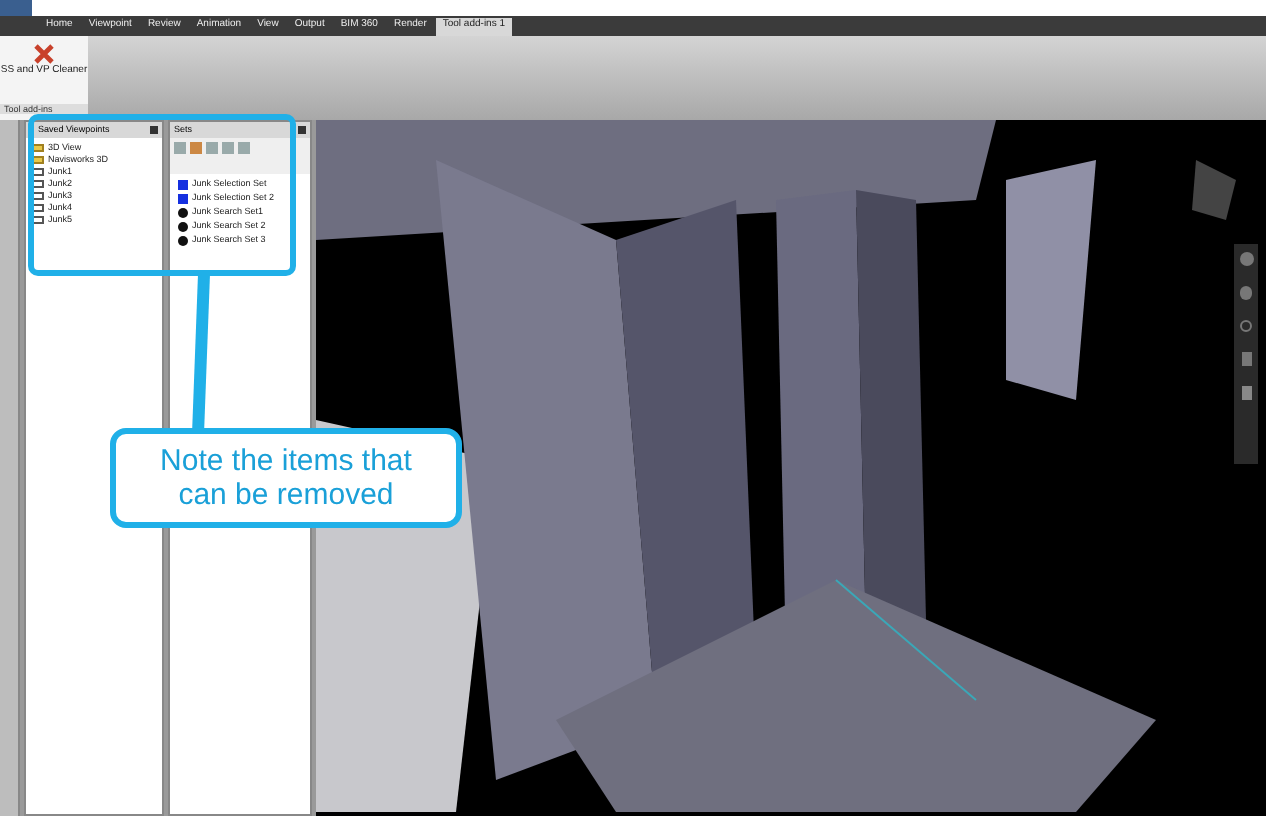  What do you see at coordinates (44, 54) in the screenshot?
I see `cross-icon` at bounding box center [44, 54].